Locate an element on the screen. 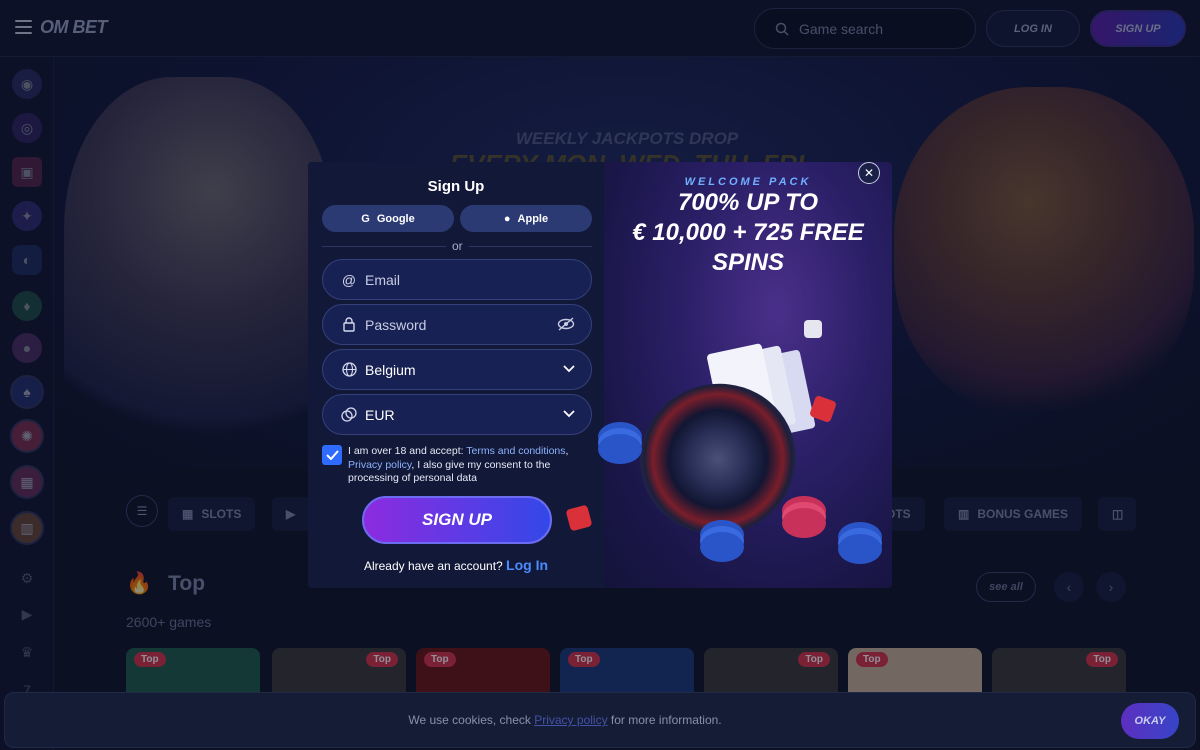 The image size is (1200, 750). tab-live: ▶ is located at coordinates (292, 514).